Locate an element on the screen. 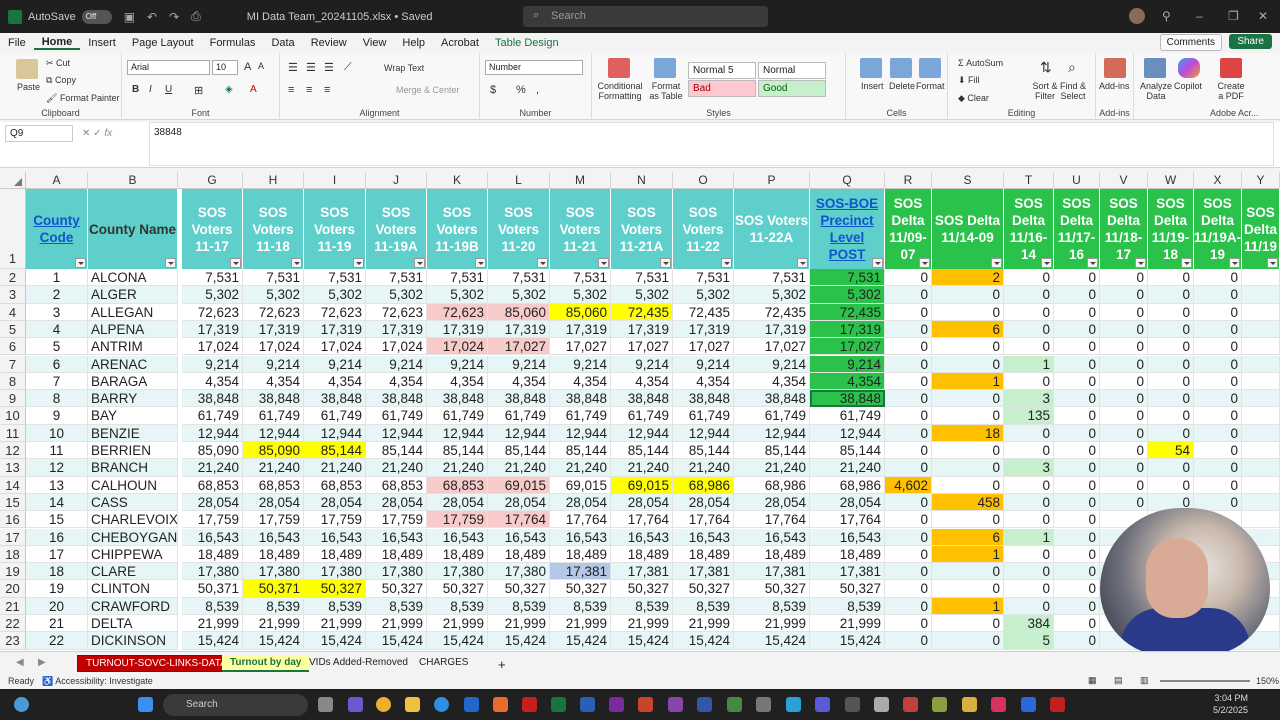 This screenshot has width=1280, height=720. cell-a: 18 is located at coordinates (57, 572).